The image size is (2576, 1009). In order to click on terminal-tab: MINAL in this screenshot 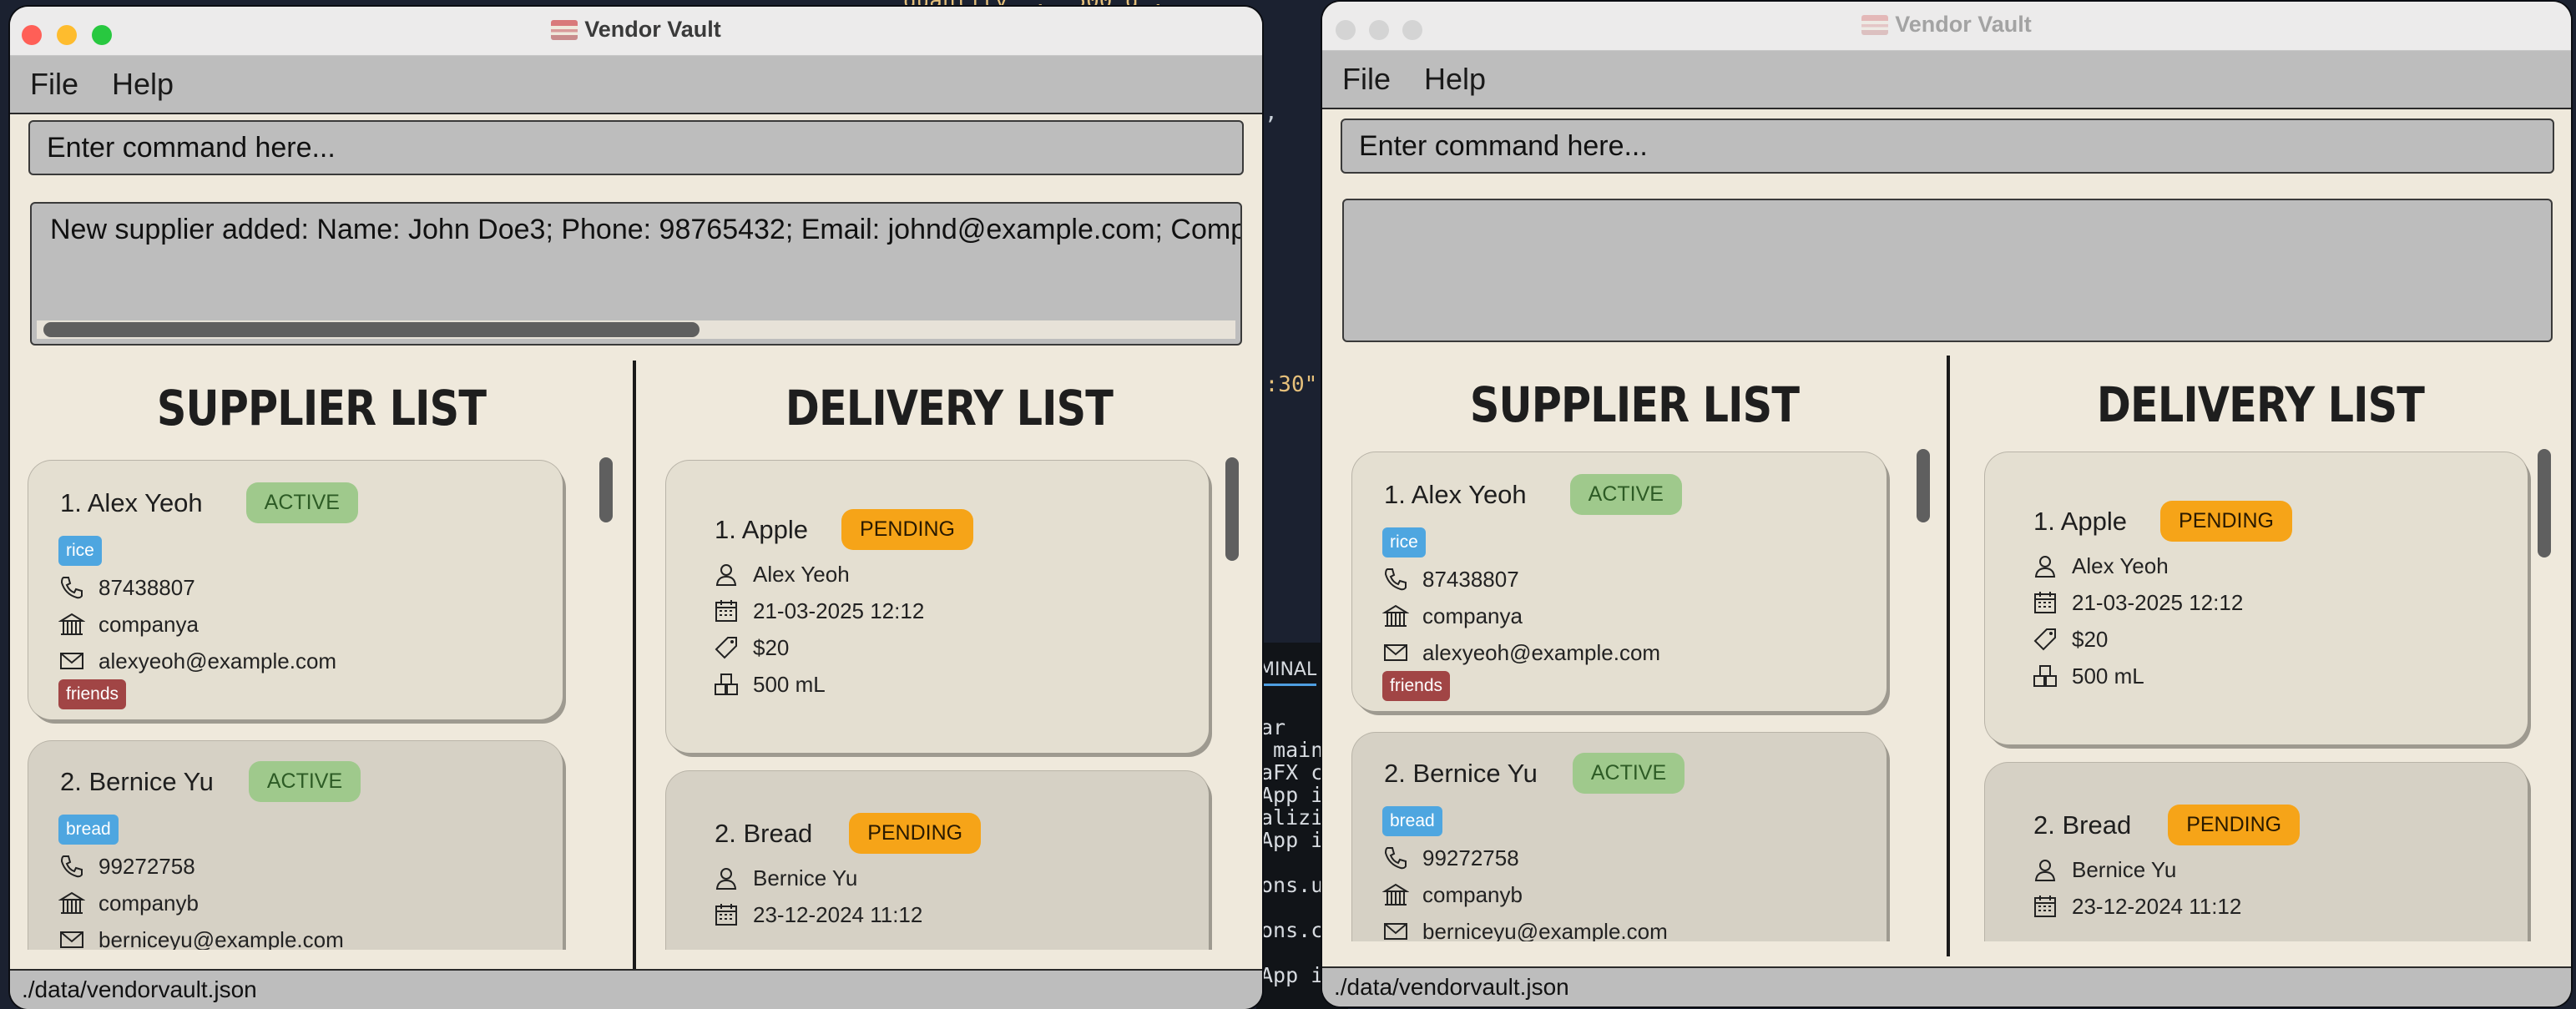, I will do `click(1288, 672)`.